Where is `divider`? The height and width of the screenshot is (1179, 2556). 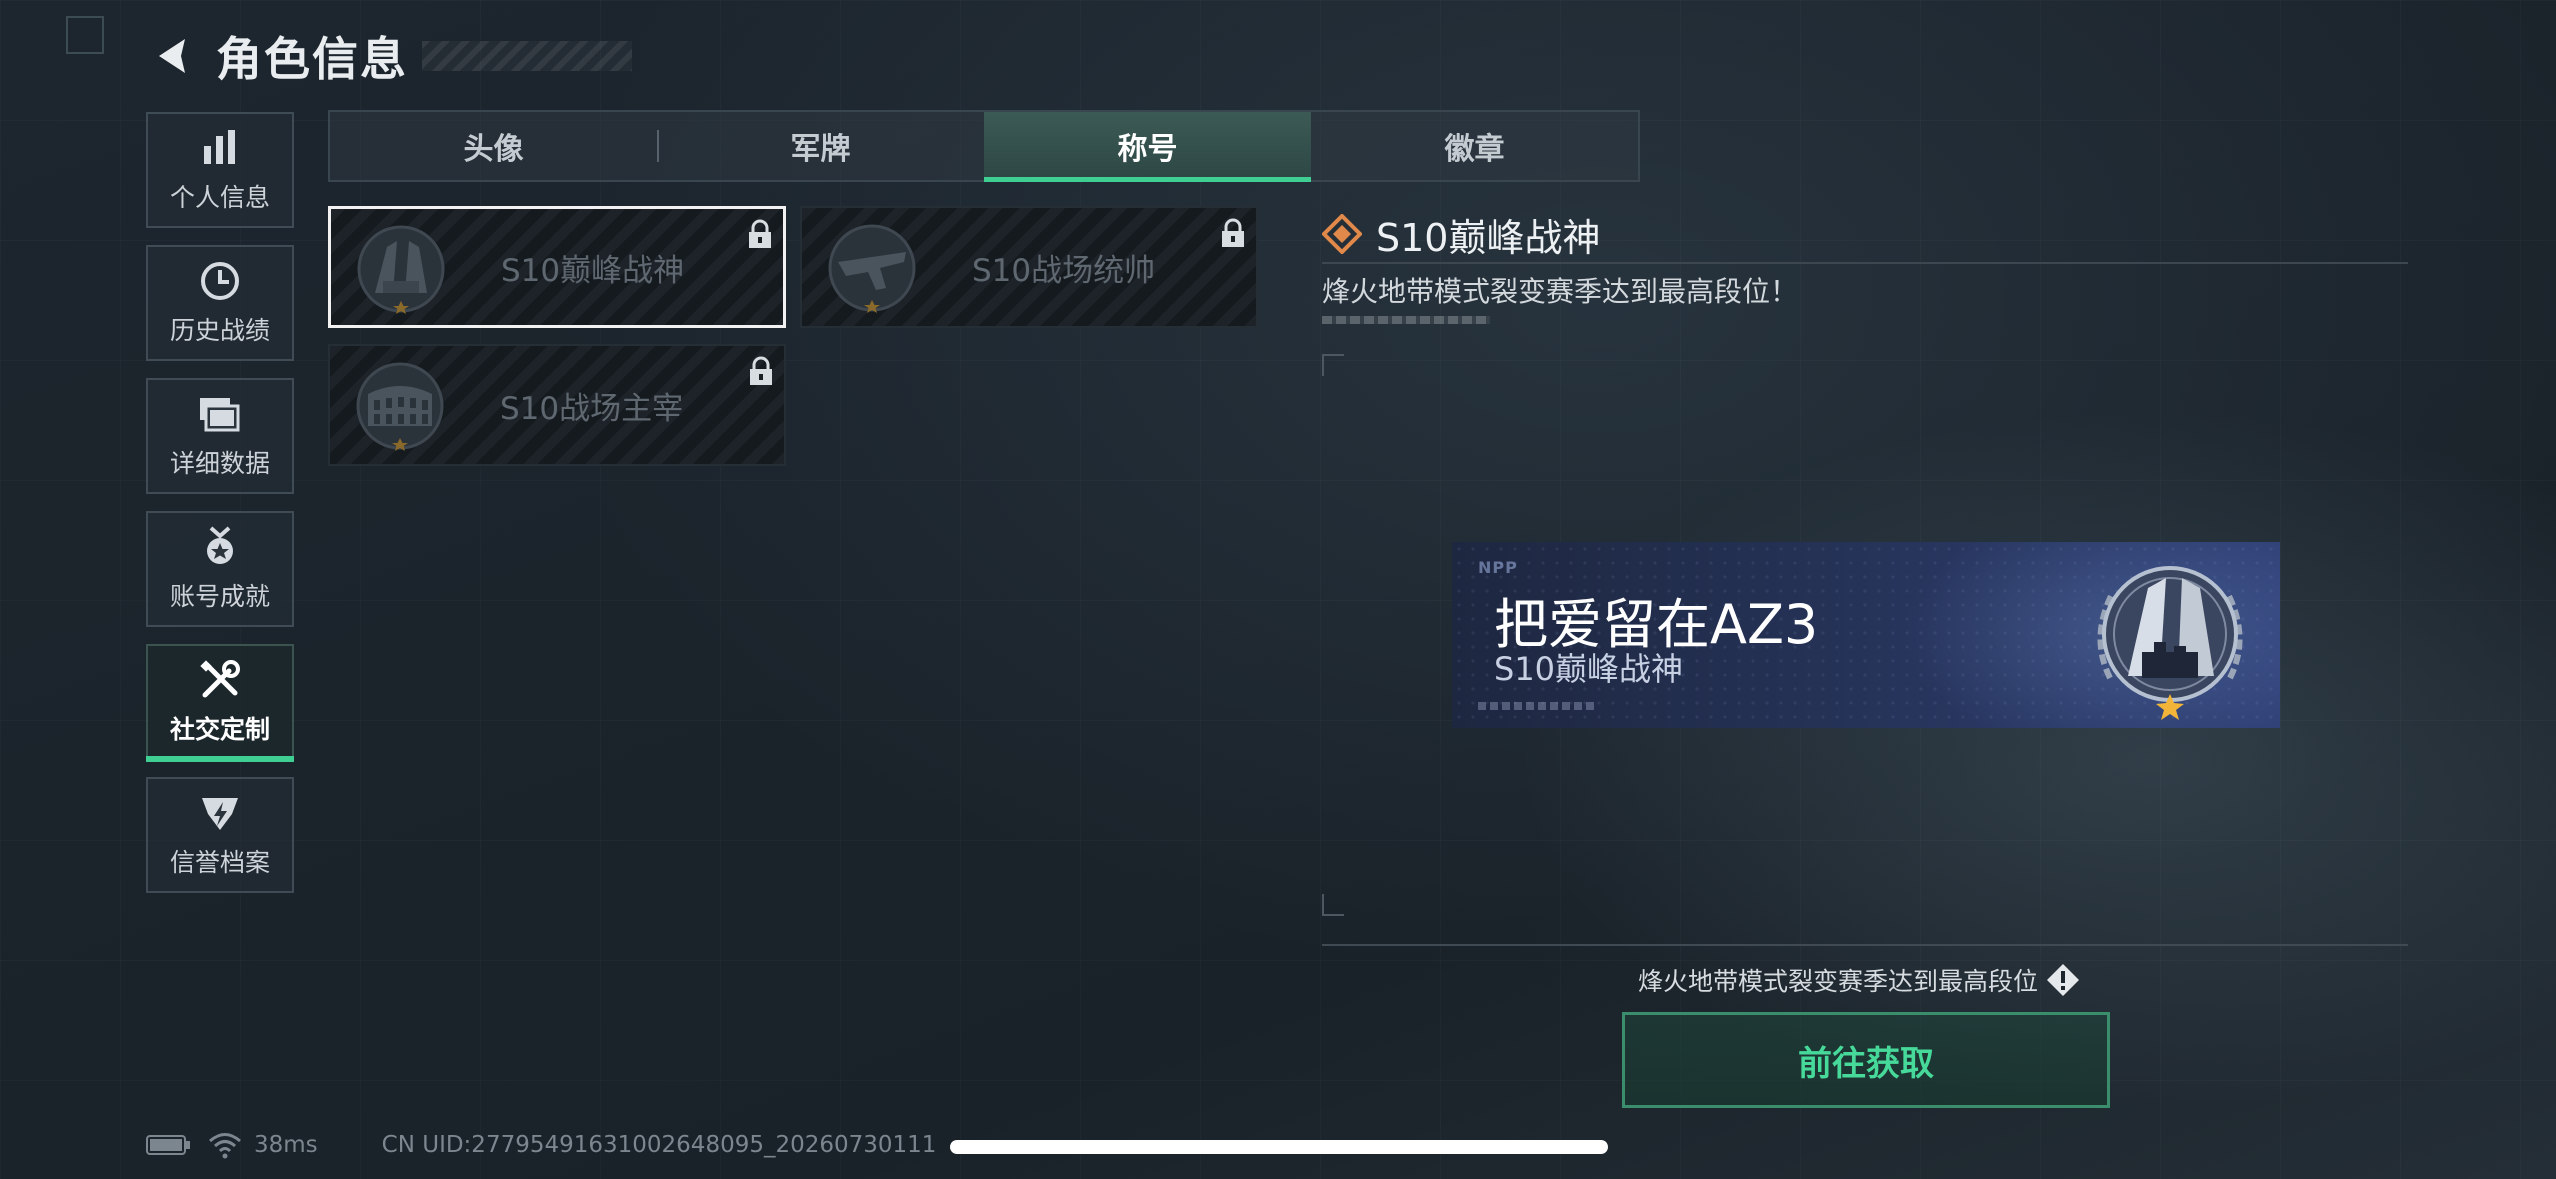 divider is located at coordinates (1865, 945).